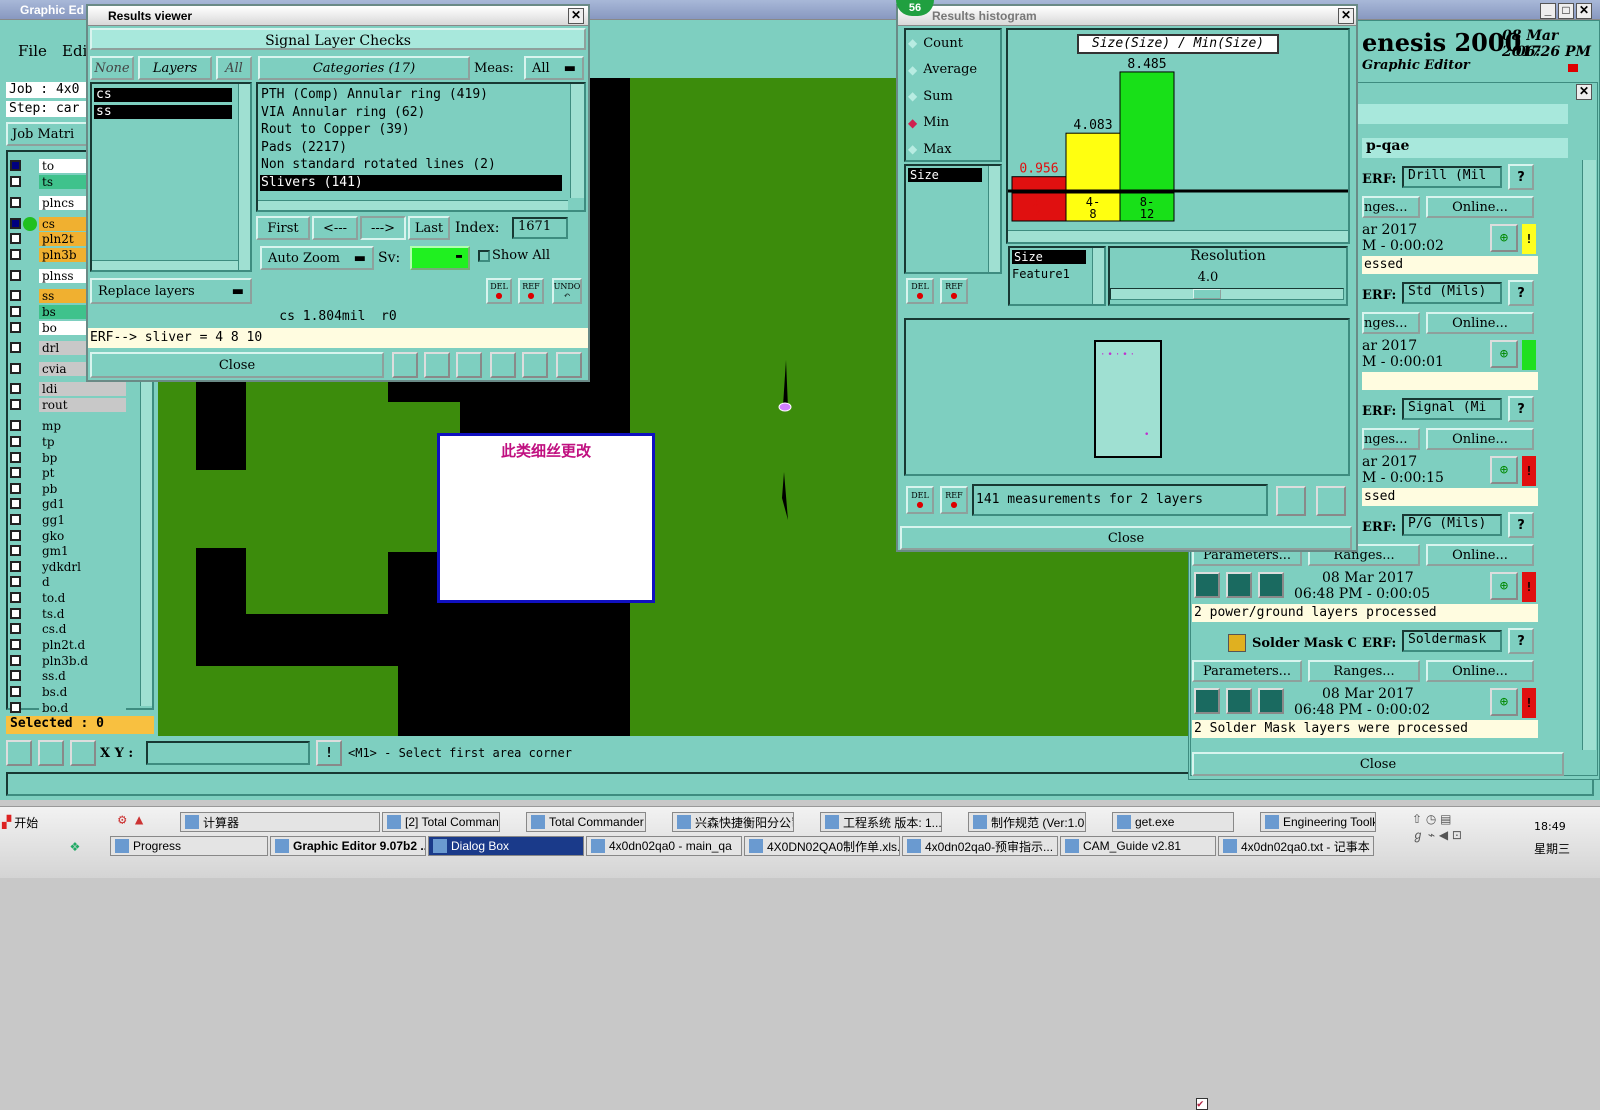 Image resolution: width=1600 pixels, height=1110 pixels. What do you see at coordinates (1296, 846) in the screenshot?
I see `taskbar-button: 4x0dn02qa0.txt - 记事本` at bounding box center [1296, 846].